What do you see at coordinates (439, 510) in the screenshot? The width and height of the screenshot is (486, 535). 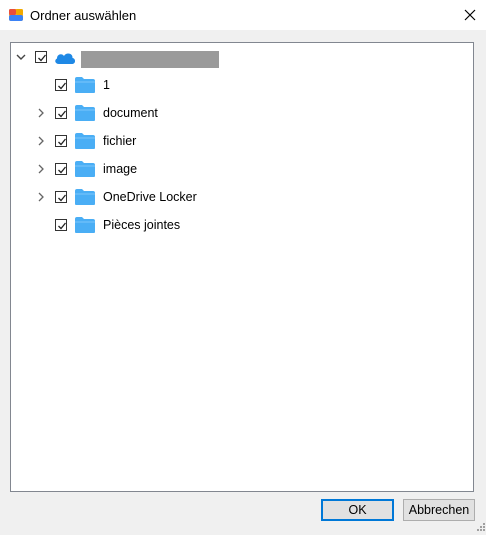 I see `cancel-button: Abbrechen` at bounding box center [439, 510].